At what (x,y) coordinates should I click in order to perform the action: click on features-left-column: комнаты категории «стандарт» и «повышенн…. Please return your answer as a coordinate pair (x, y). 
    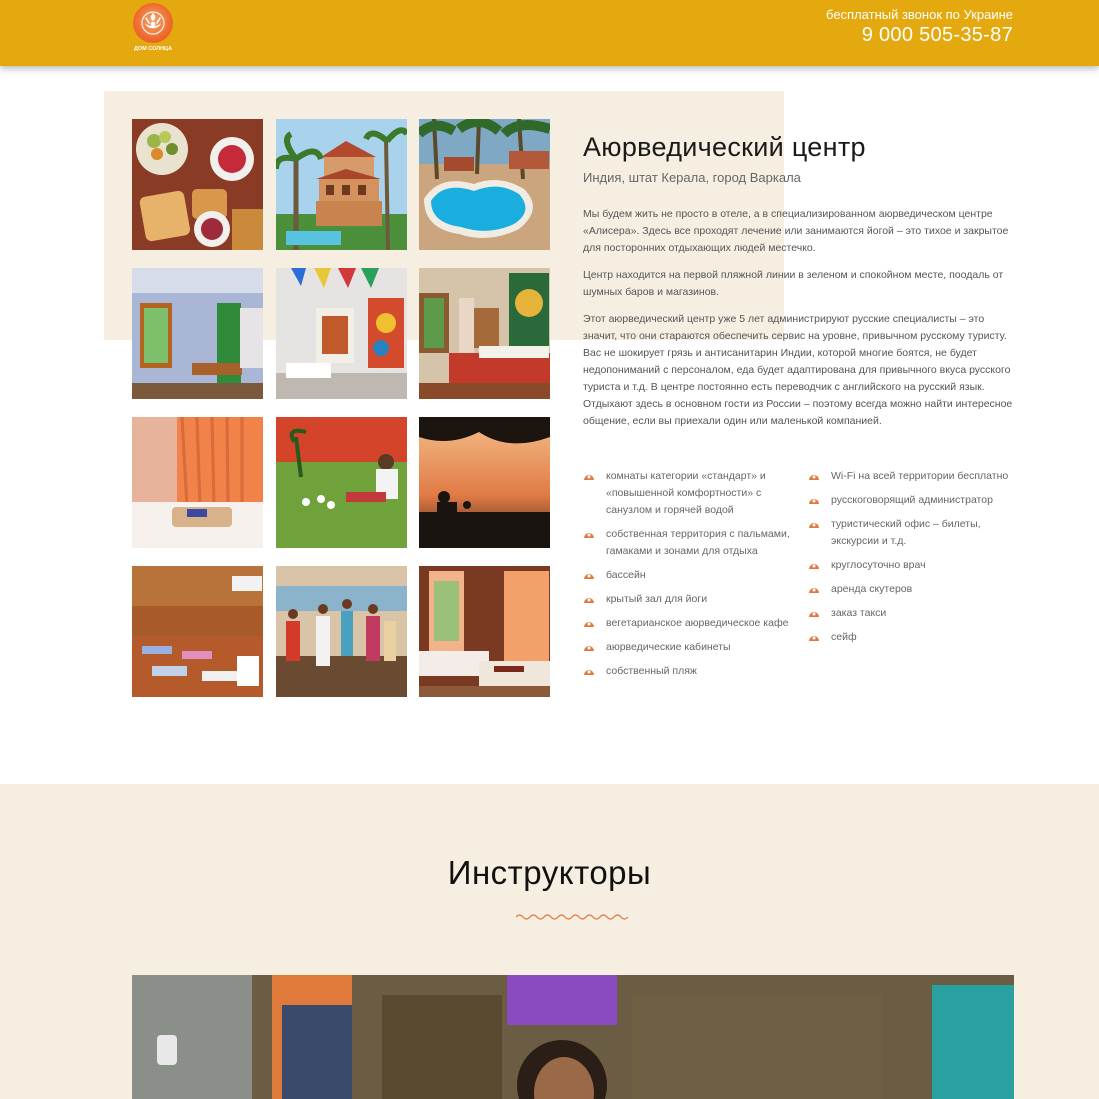
    Looking at the image, I should click on (688, 577).